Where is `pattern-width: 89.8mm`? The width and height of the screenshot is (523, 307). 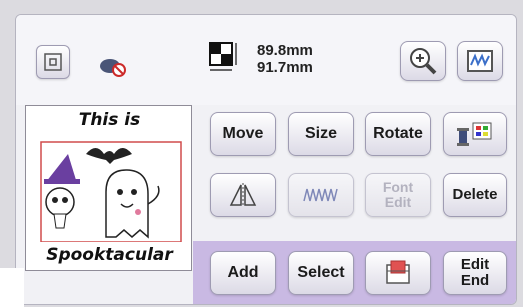
pattern-width: 89.8mm is located at coordinates (285, 50).